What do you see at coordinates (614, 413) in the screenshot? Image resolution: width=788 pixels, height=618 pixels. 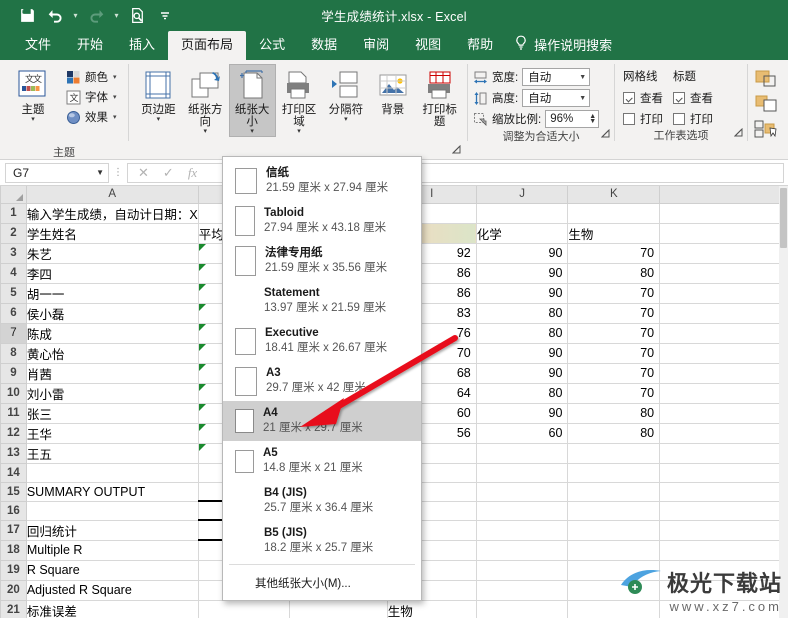 I see `cell-k11: 80` at bounding box center [614, 413].